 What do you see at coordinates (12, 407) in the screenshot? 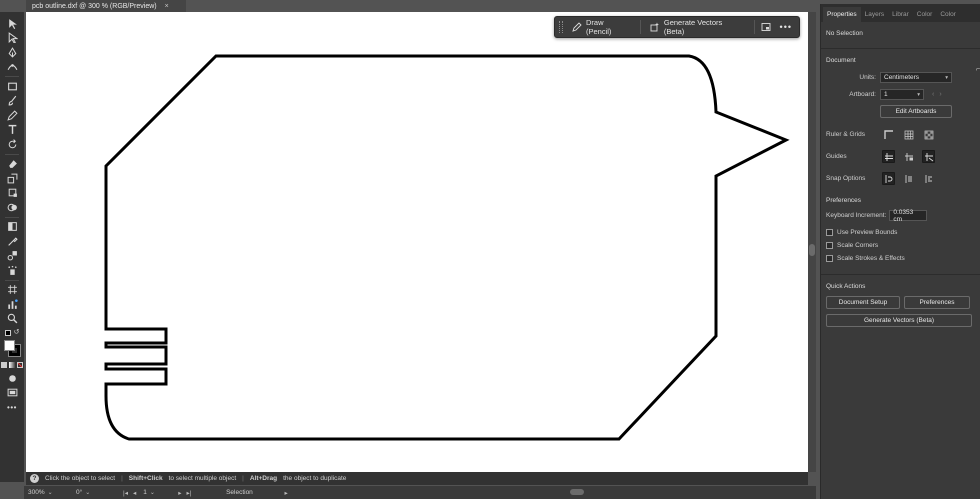
I see `edit-toolbar-button: •••` at bounding box center [12, 407].